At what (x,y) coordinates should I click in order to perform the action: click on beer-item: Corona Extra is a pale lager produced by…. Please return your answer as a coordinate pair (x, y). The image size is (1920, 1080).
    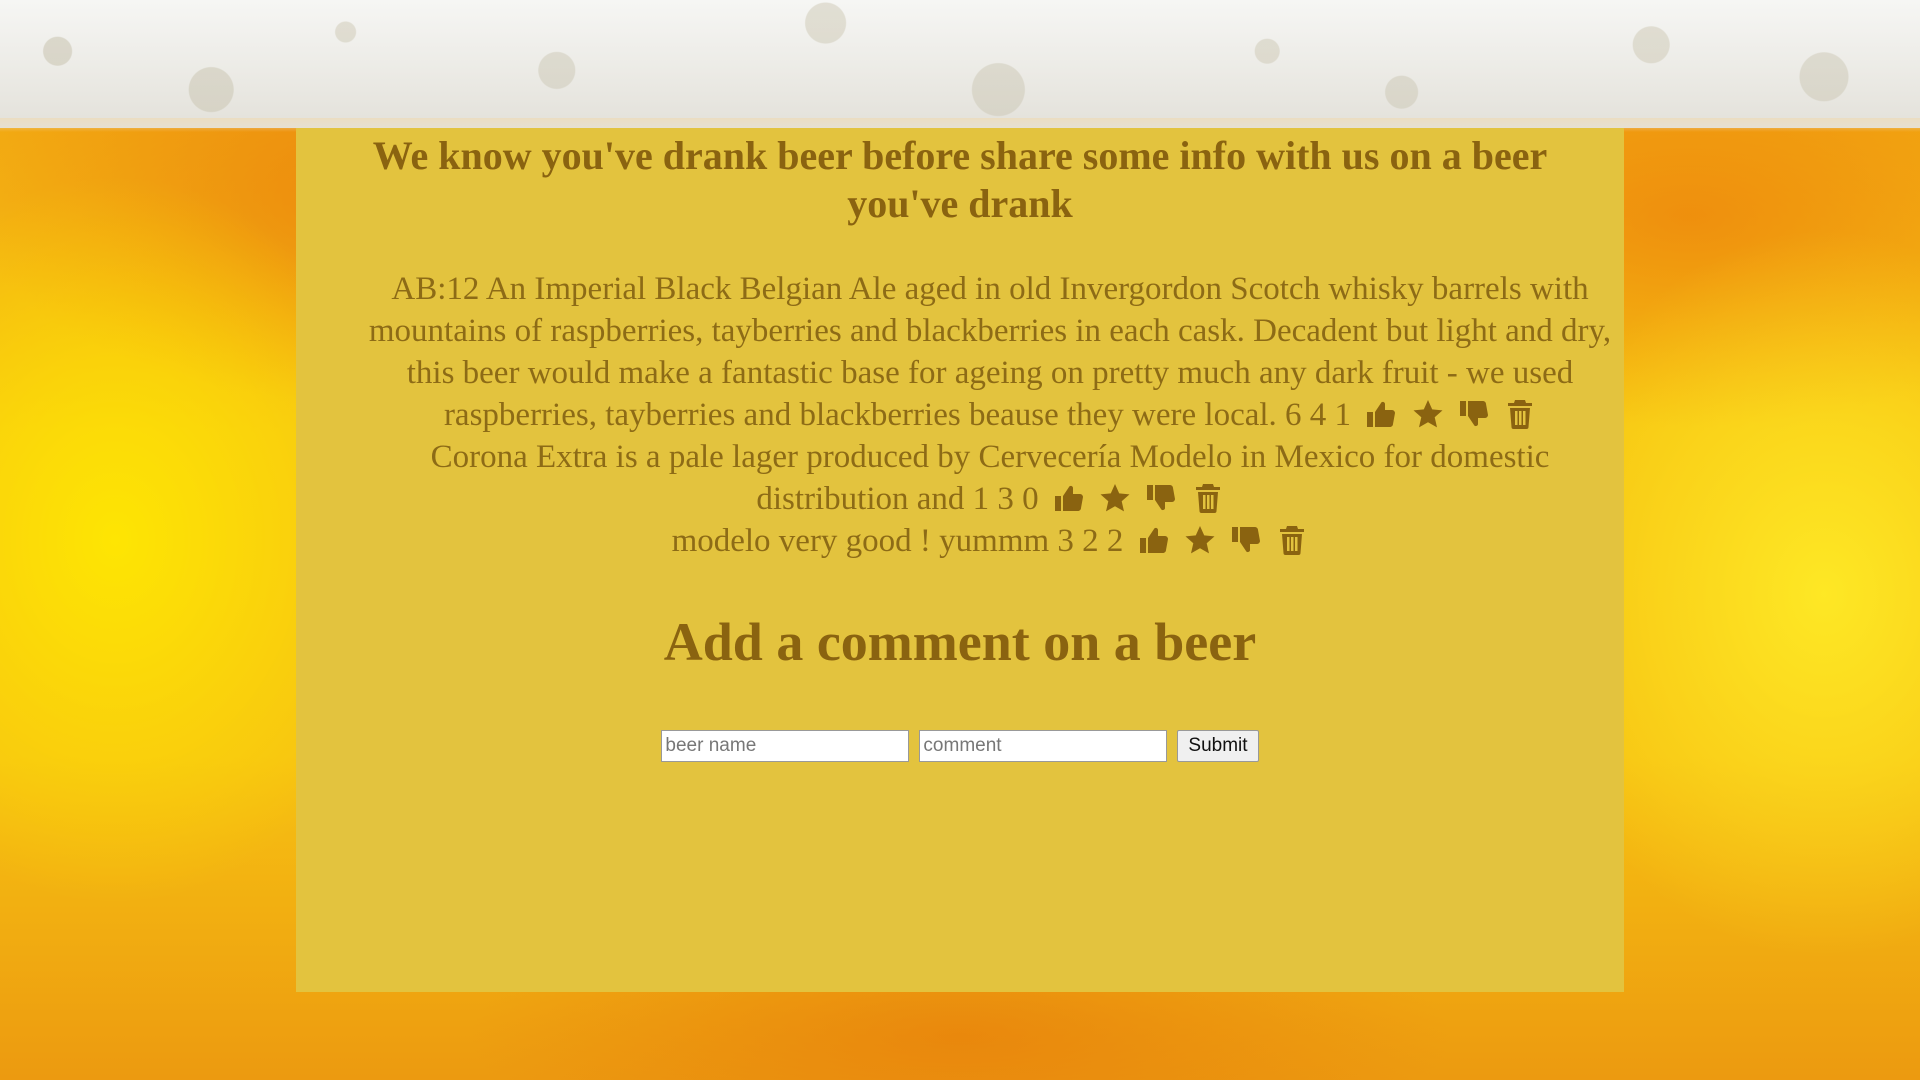
    Looking at the image, I should click on (990, 478).